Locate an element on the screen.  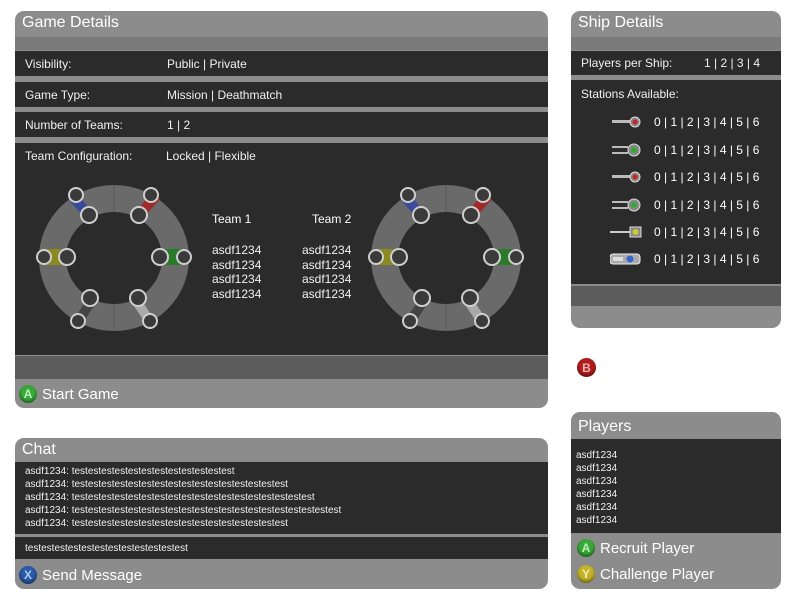
start-game-button: A Start Game is located at coordinates (69, 394).